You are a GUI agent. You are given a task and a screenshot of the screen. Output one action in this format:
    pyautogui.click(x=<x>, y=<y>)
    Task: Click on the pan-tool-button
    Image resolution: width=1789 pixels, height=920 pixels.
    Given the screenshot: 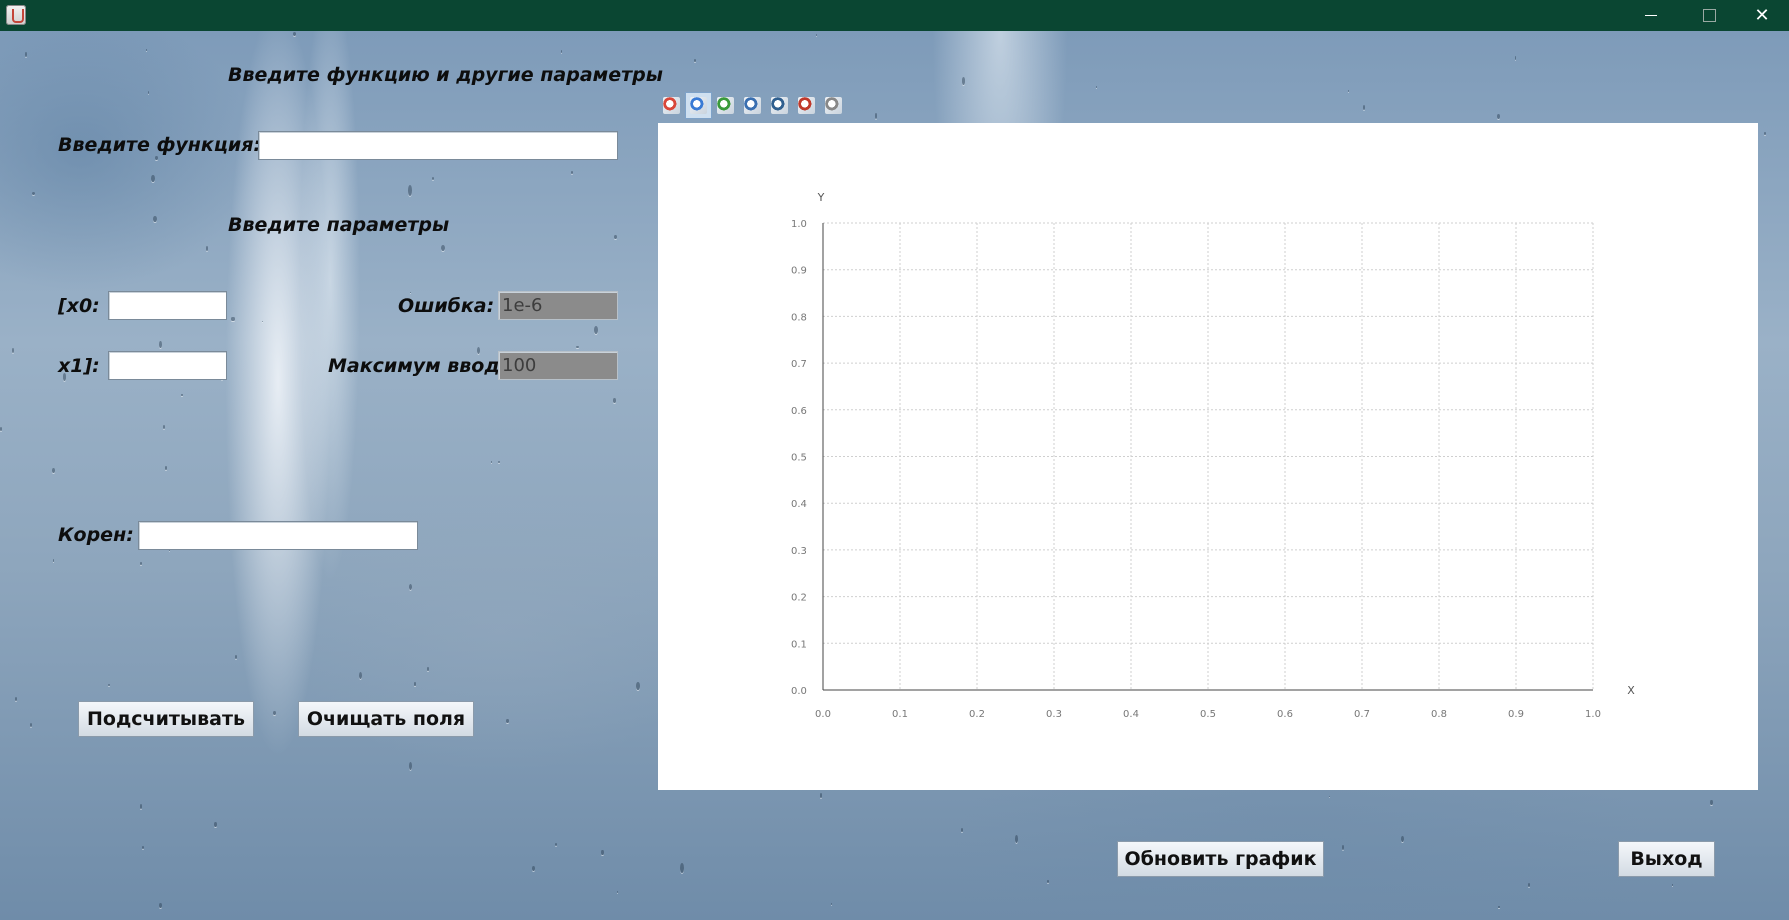 What is the action you would take?
    pyautogui.click(x=752, y=105)
    